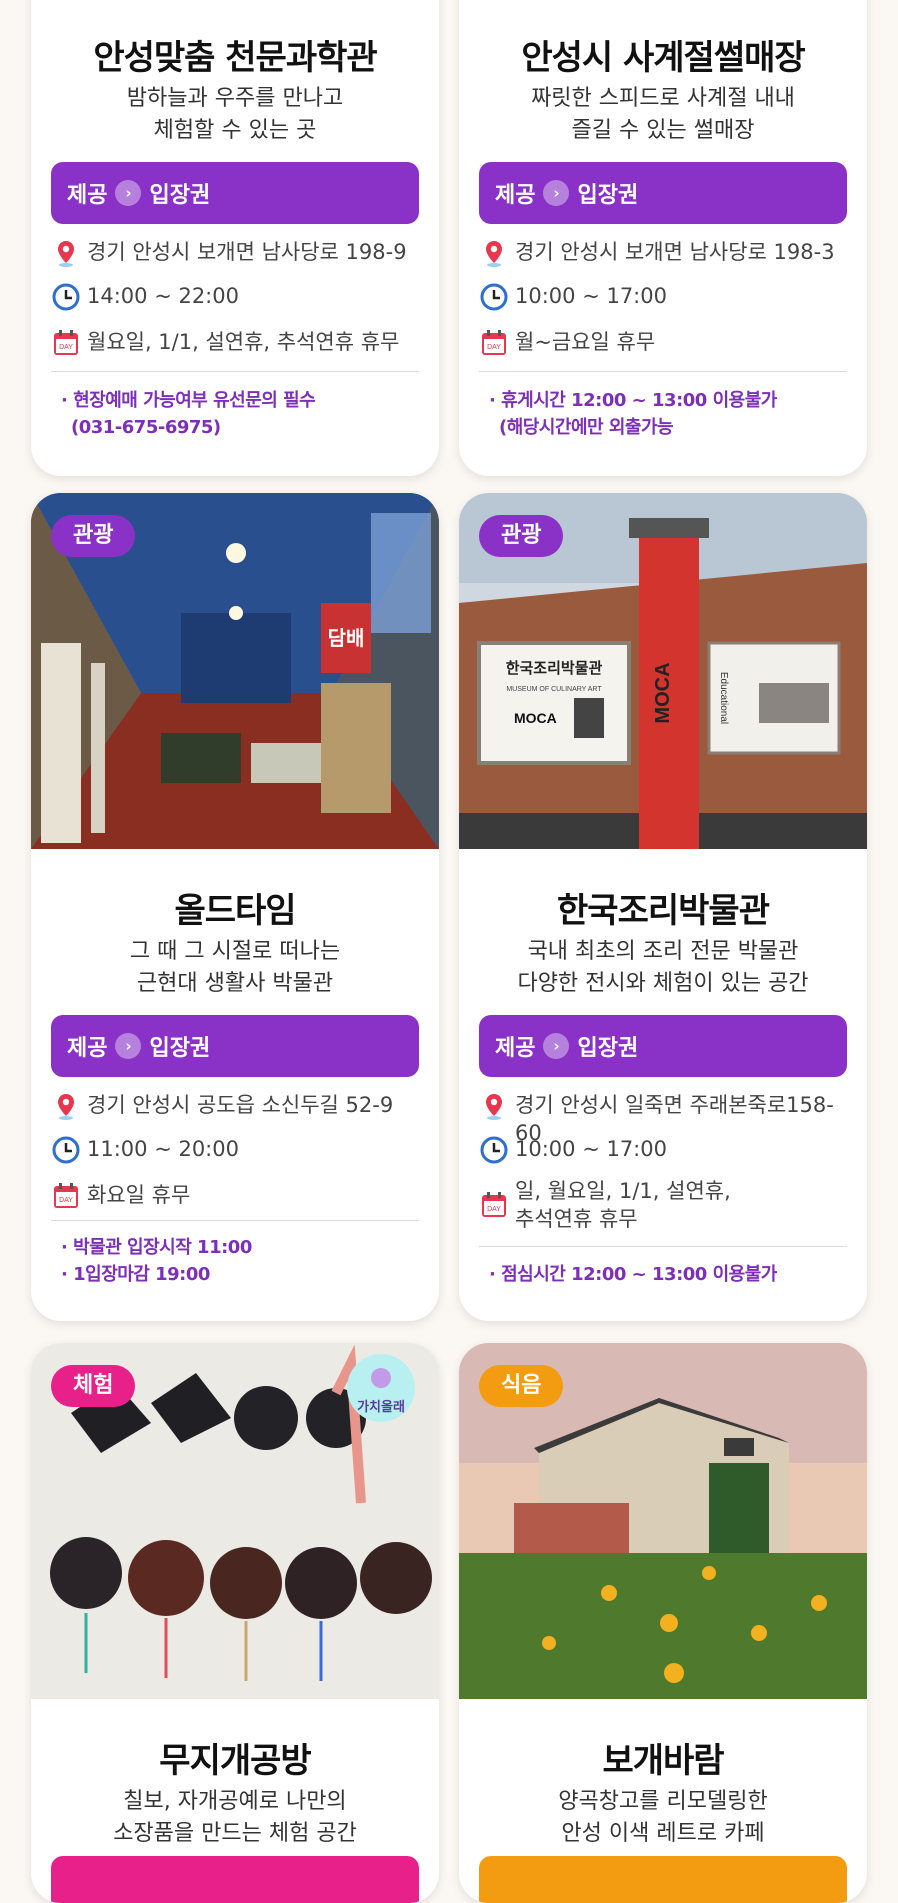  I want to click on card-title: 보개바람, so click(663, 1761).